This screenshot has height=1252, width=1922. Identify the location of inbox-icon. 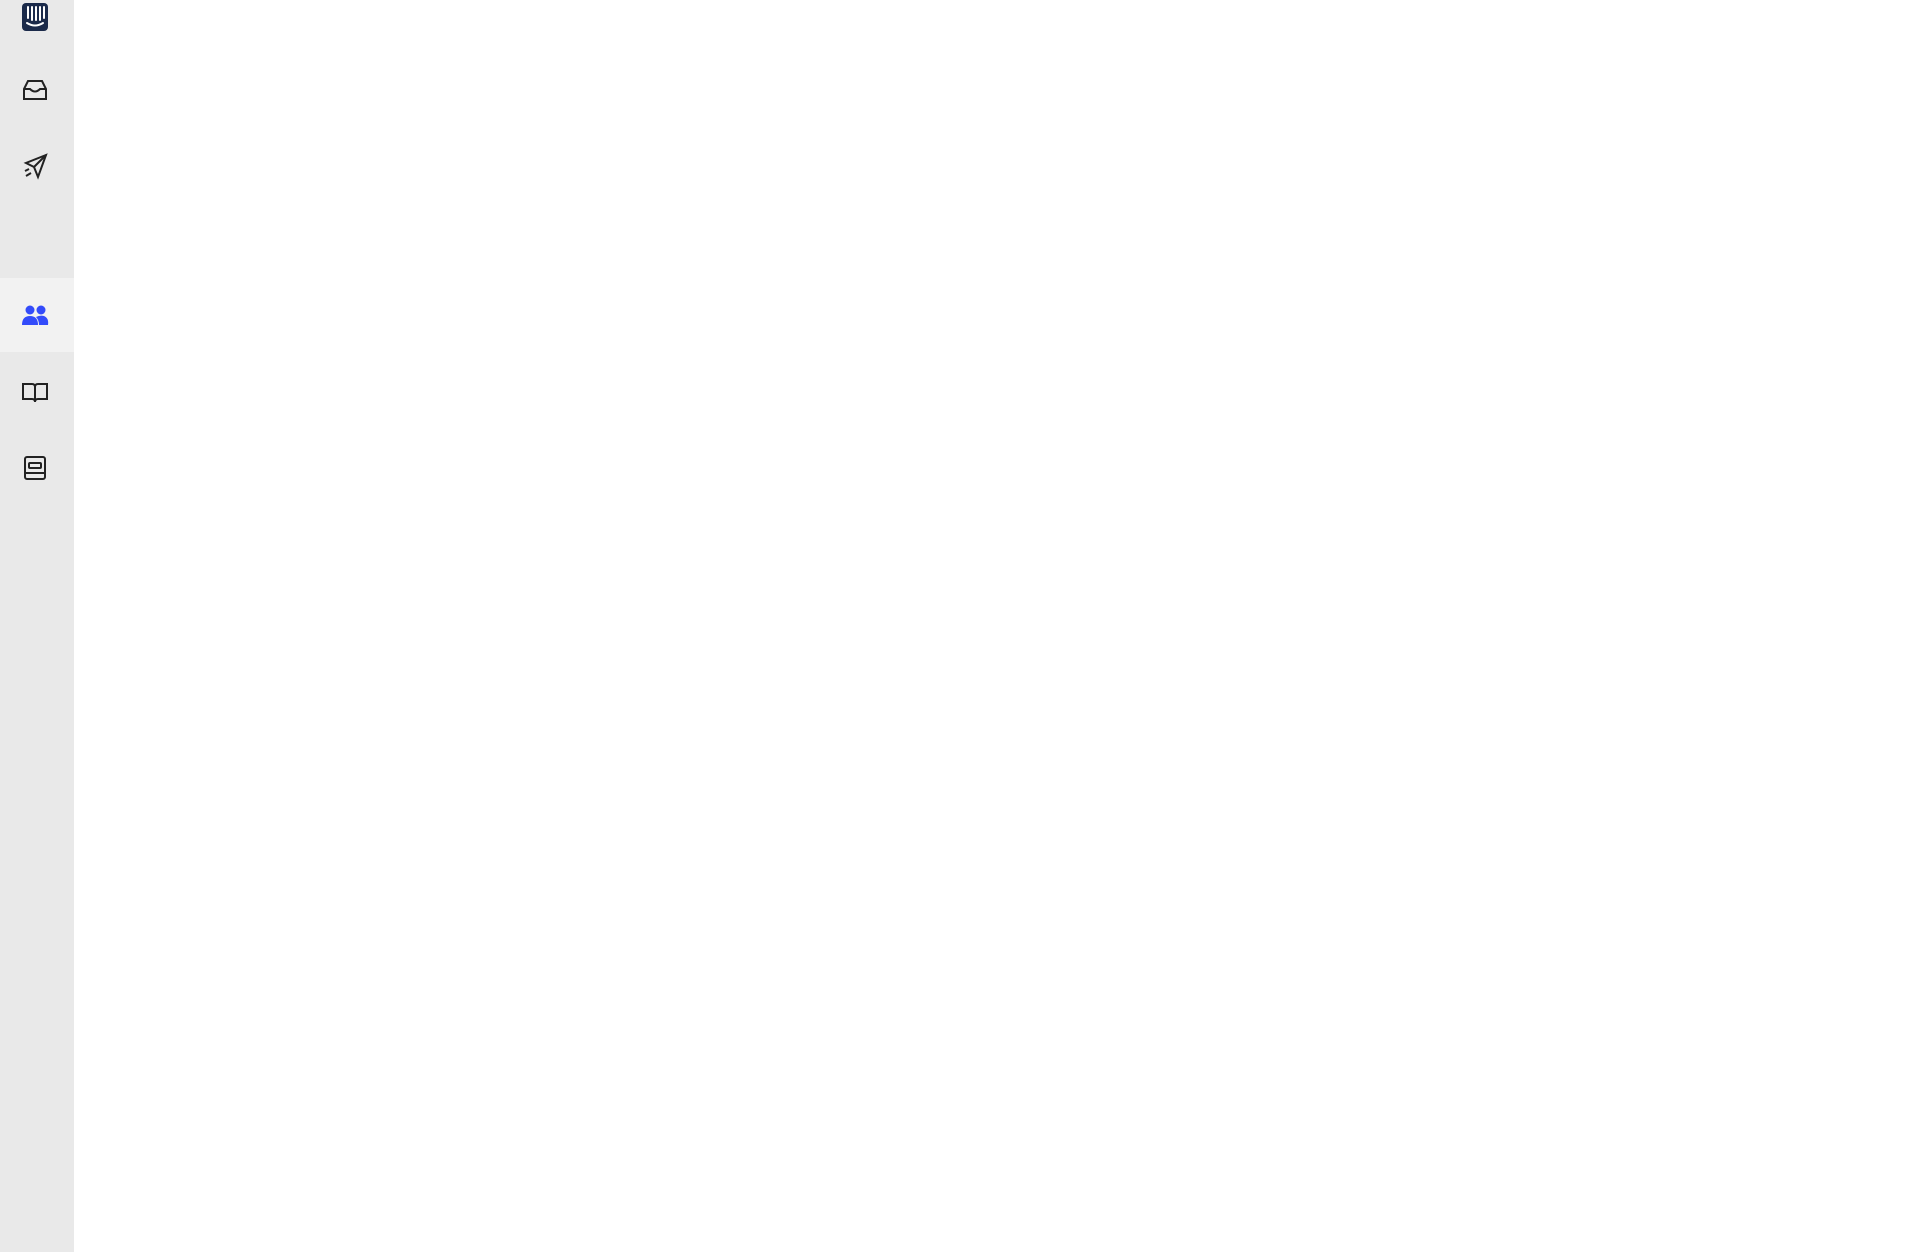
(35, 90).